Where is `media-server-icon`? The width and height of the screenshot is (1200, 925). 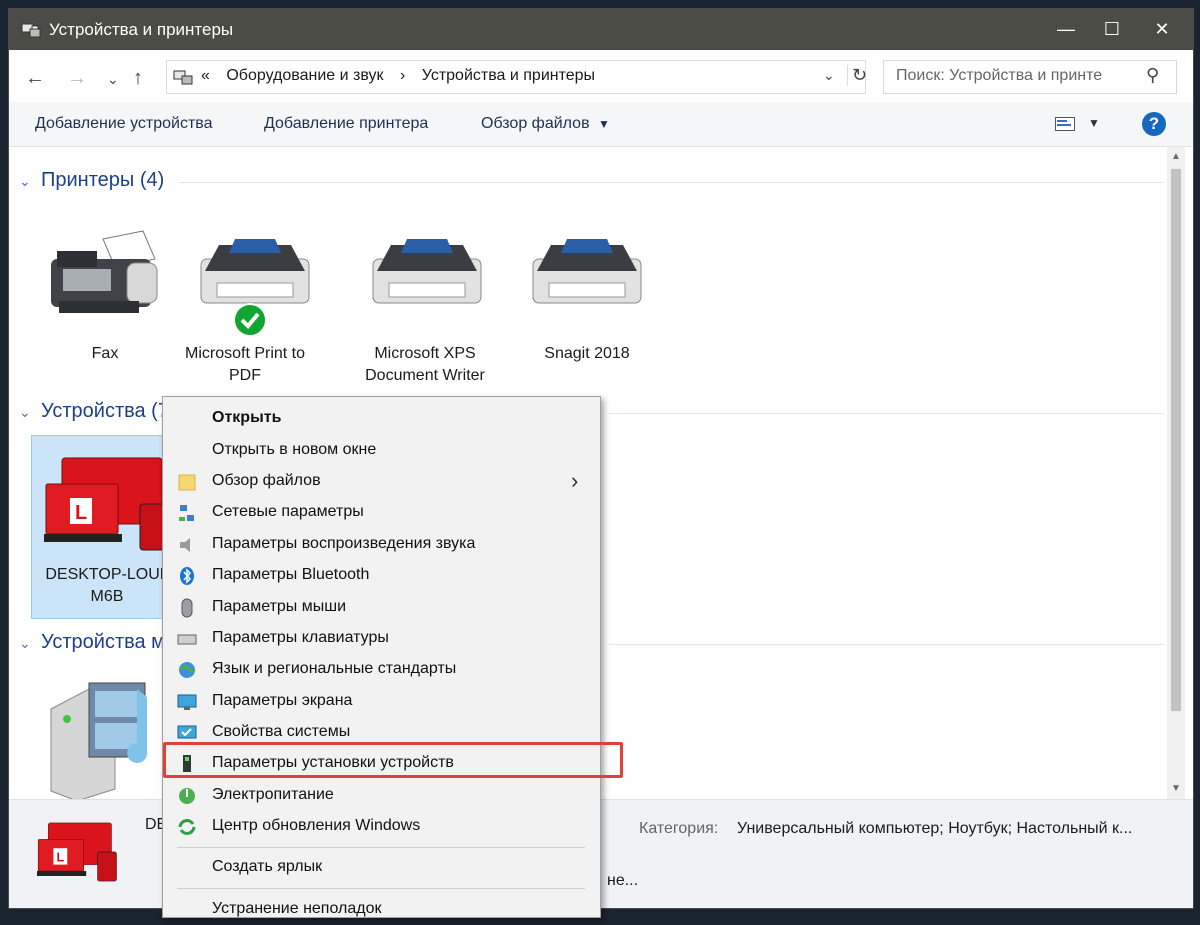
media-server-icon is located at coordinates (99, 740).